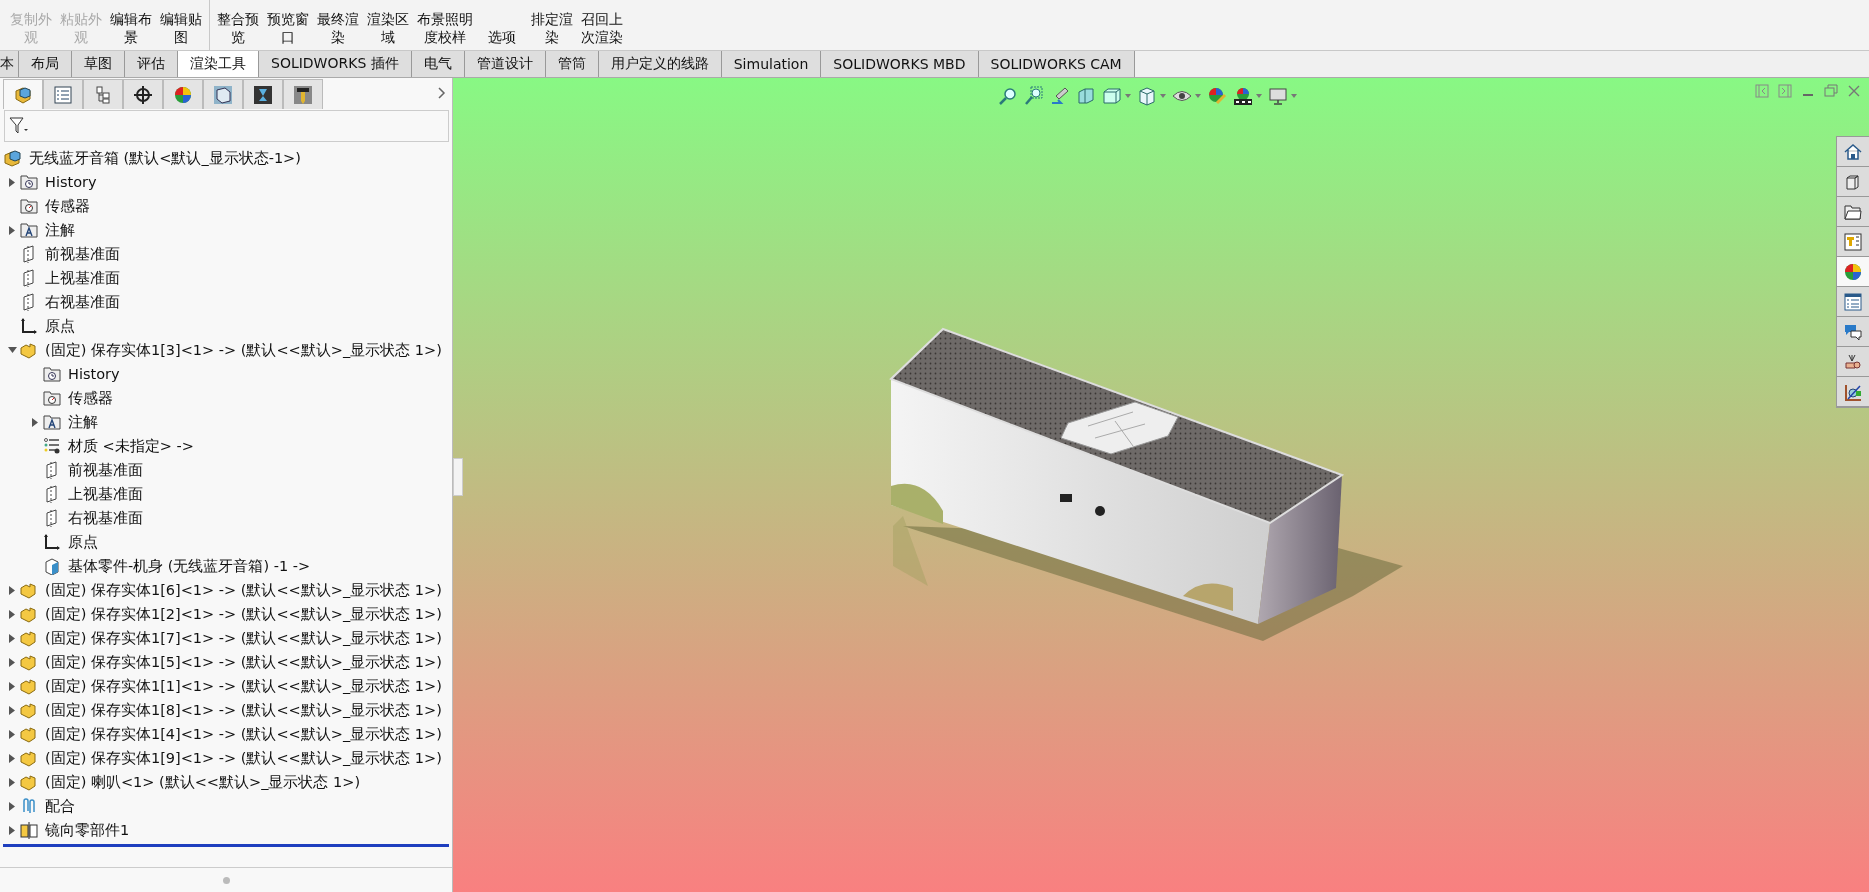 This screenshot has width=1869, height=892. I want to click on ribbon-tab: 用户定义的线路, so click(660, 64).